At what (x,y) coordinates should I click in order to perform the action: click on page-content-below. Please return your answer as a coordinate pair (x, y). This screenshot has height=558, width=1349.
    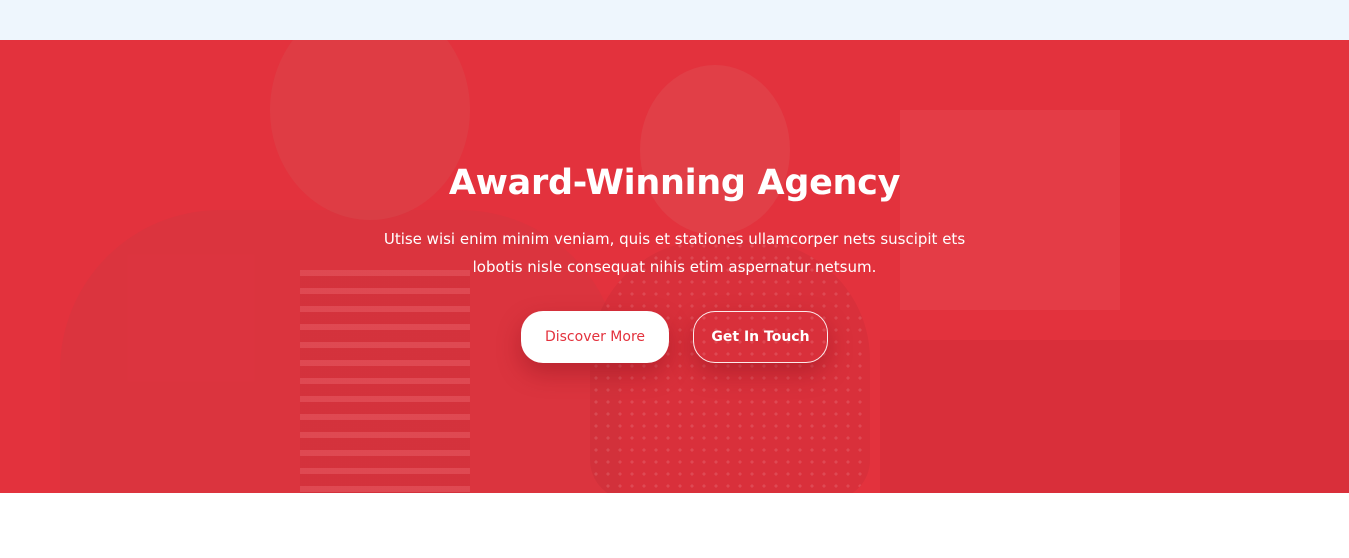
    Looking at the image, I should click on (674, 525).